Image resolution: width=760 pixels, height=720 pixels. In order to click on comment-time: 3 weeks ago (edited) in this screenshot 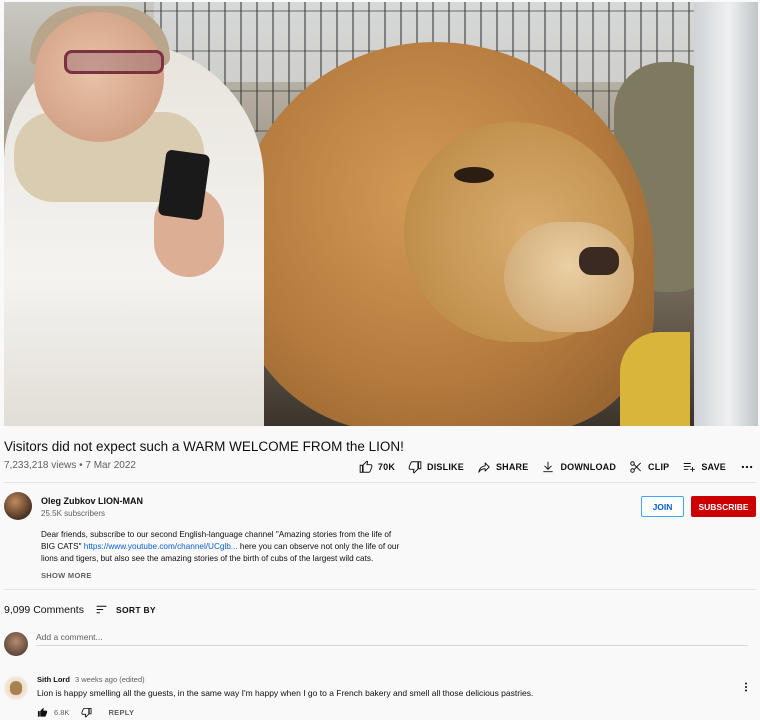, I will do `click(110, 679)`.